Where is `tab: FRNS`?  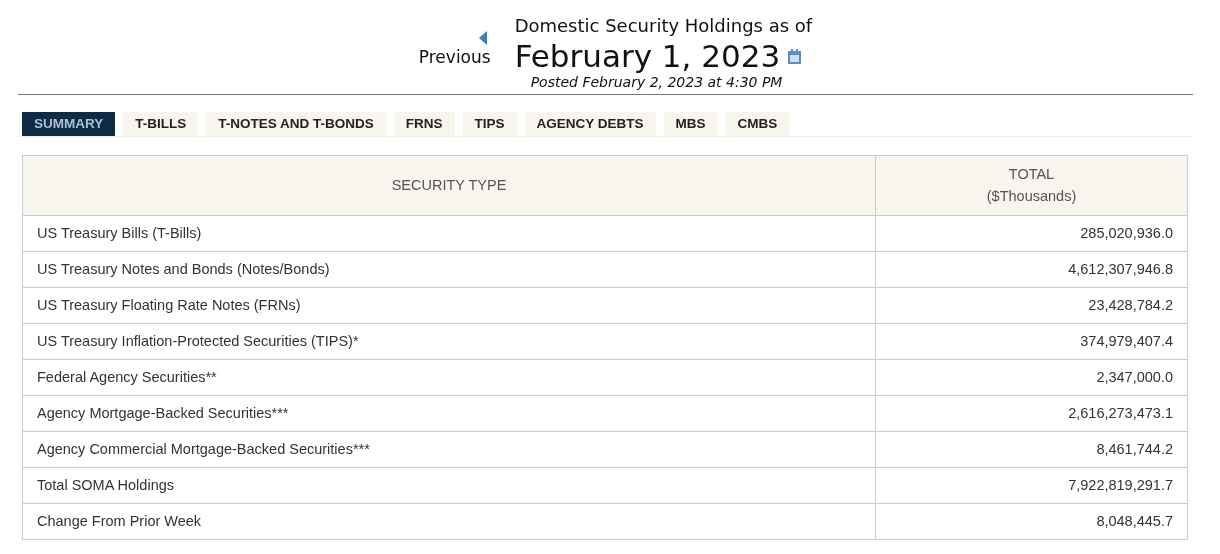
tab: FRNS is located at coordinates (424, 124).